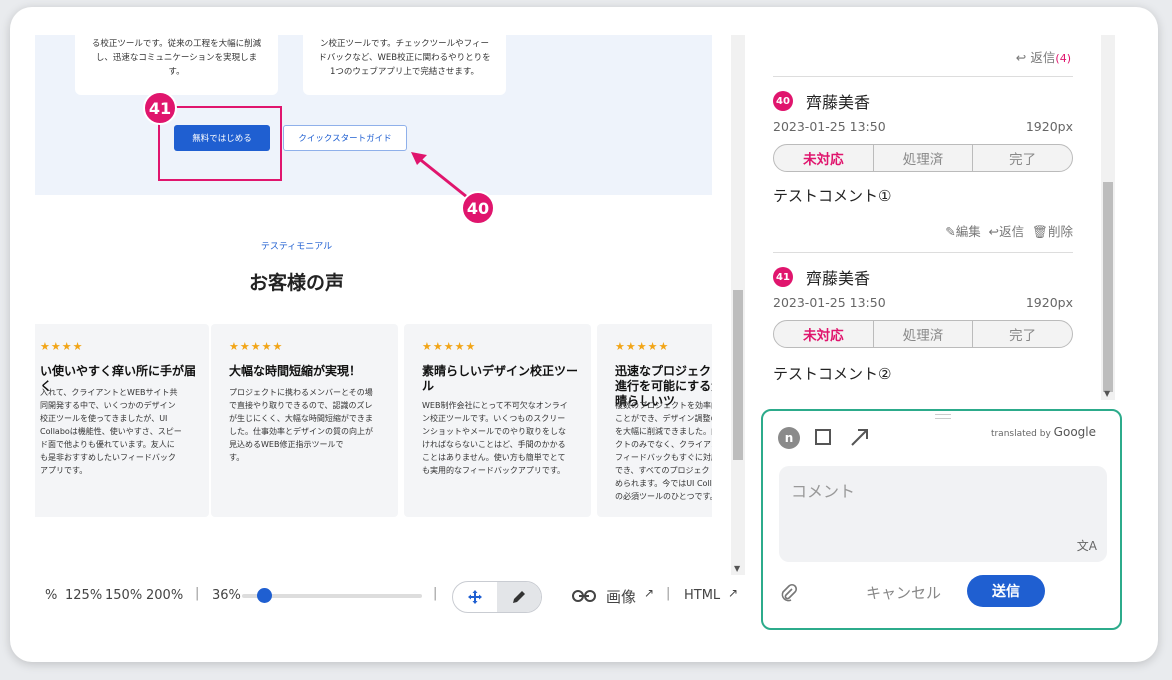 The image size is (1172, 680). I want to click on move-mode-button, so click(475, 597).